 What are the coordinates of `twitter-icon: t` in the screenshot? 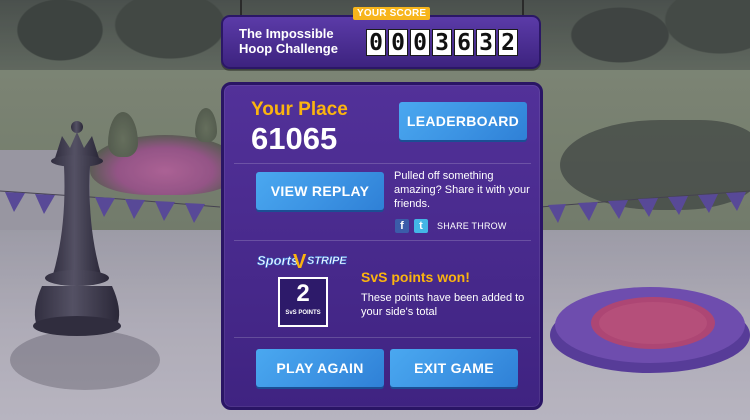 It's located at (421, 226).